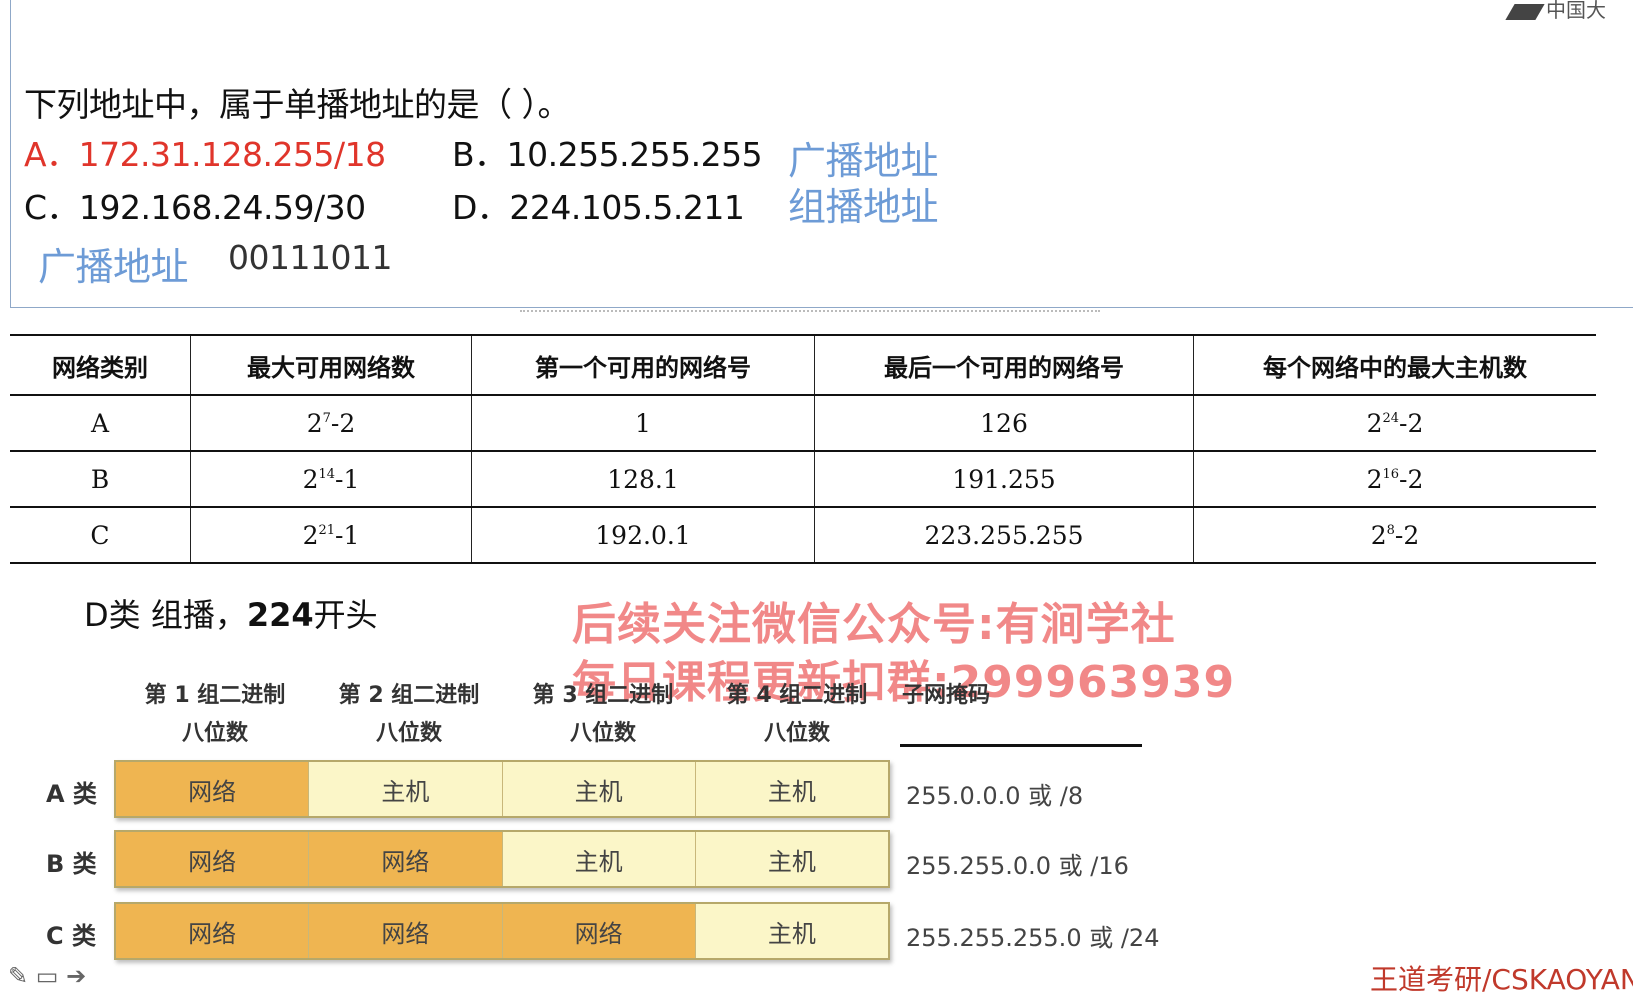  What do you see at coordinates (71, 936) in the screenshot?
I see `row-label-c: C 类` at bounding box center [71, 936].